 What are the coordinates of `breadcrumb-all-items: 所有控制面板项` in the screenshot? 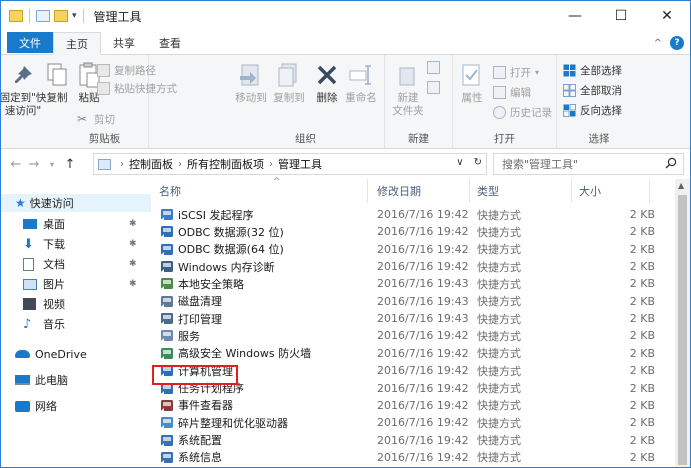 It's located at (225, 164).